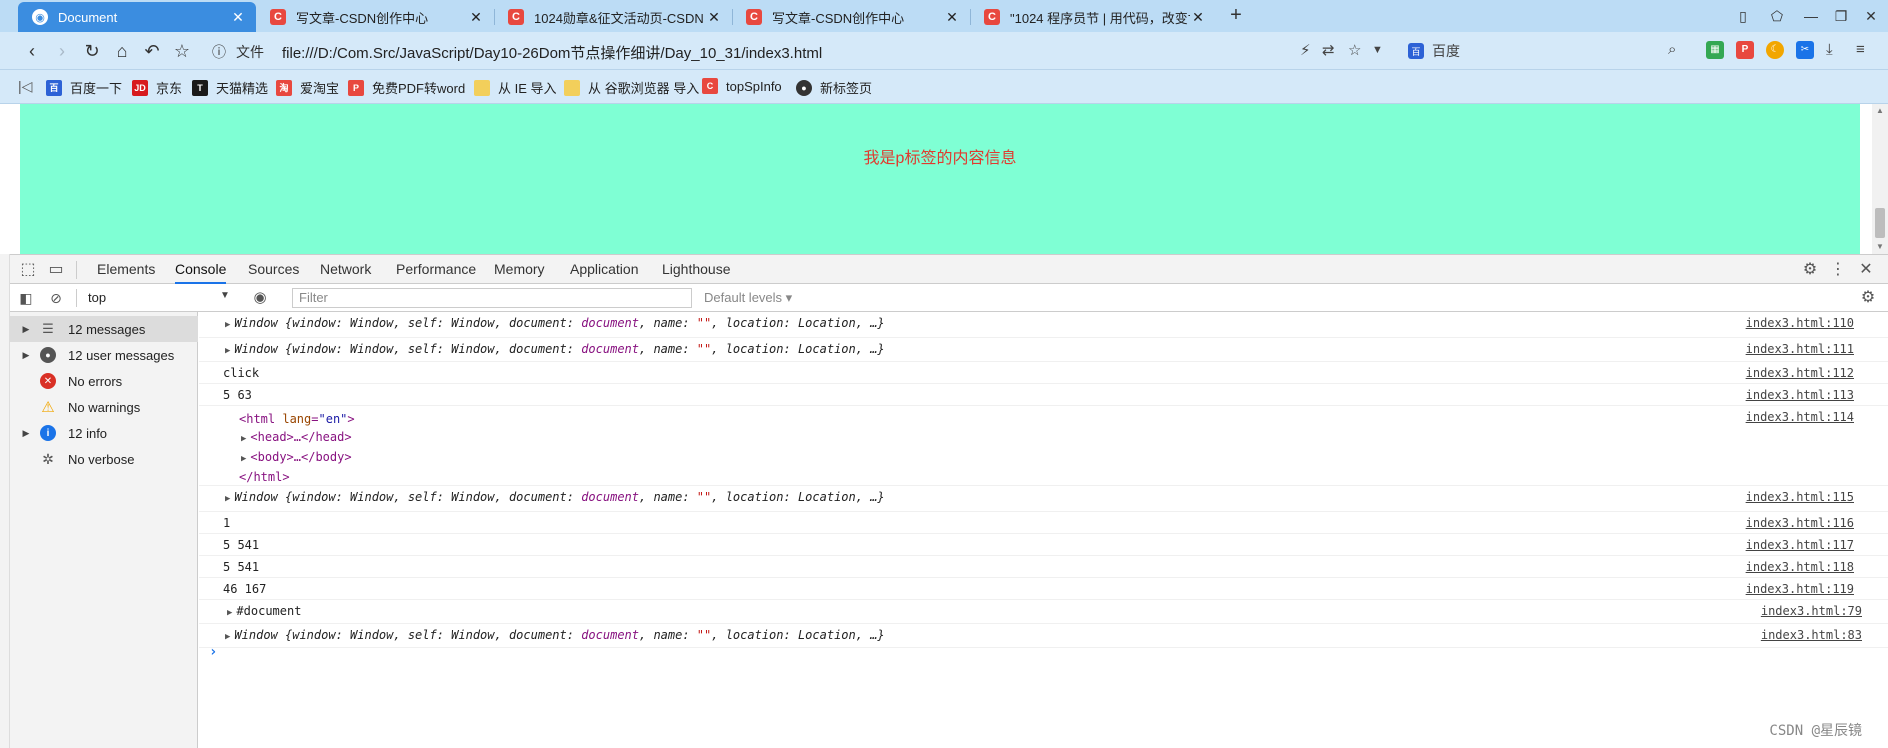 The image size is (1888, 748). I want to click on console-prompt: ›, so click(213, 652).